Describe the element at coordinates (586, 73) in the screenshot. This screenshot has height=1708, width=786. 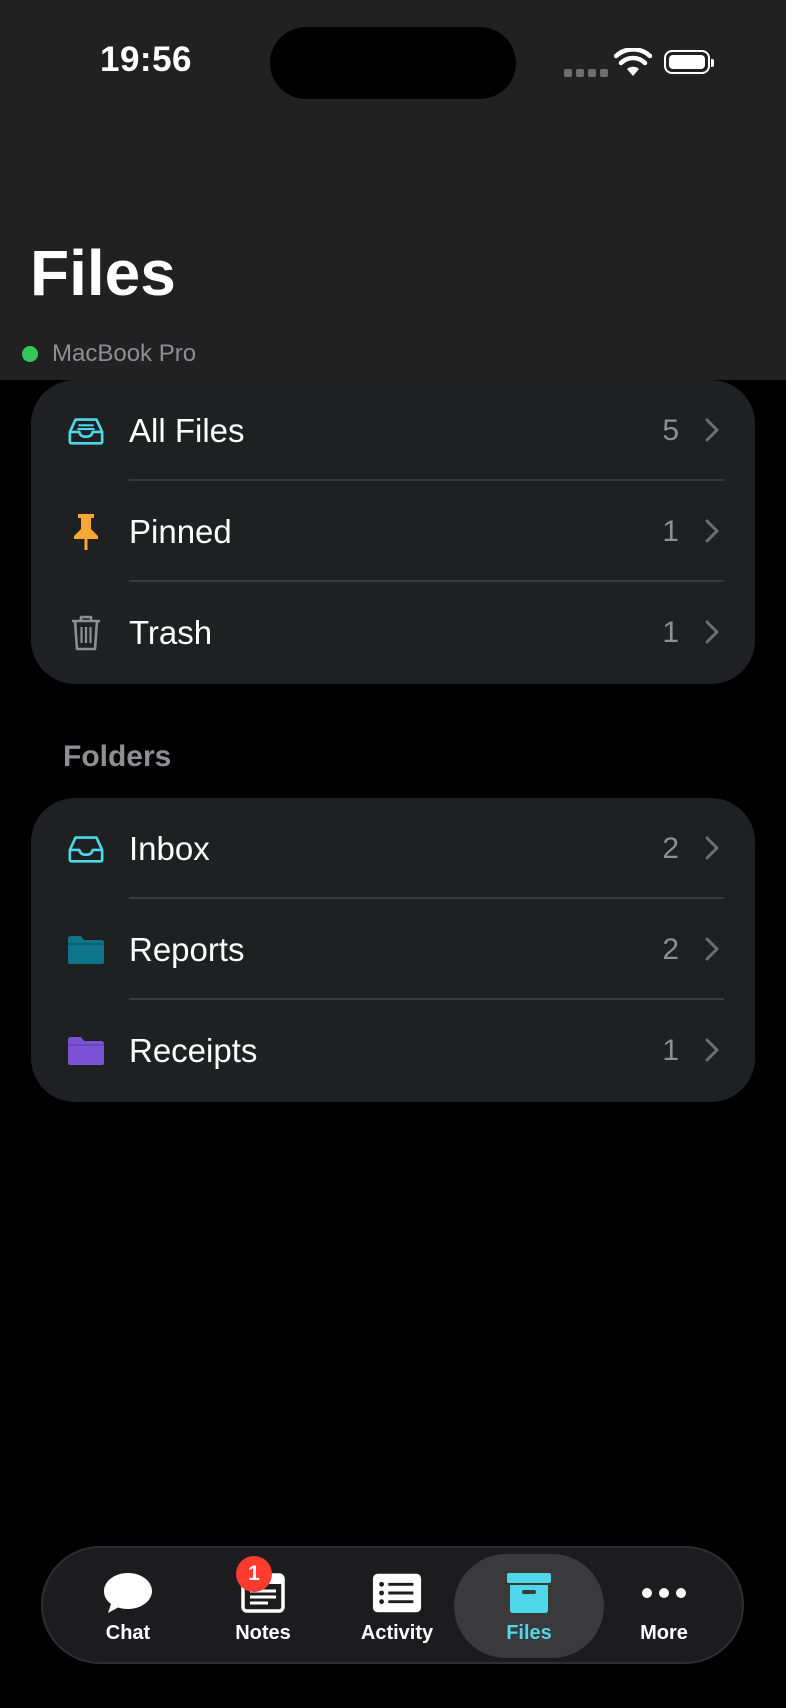
I see `cellular-signal-icon` at that location.